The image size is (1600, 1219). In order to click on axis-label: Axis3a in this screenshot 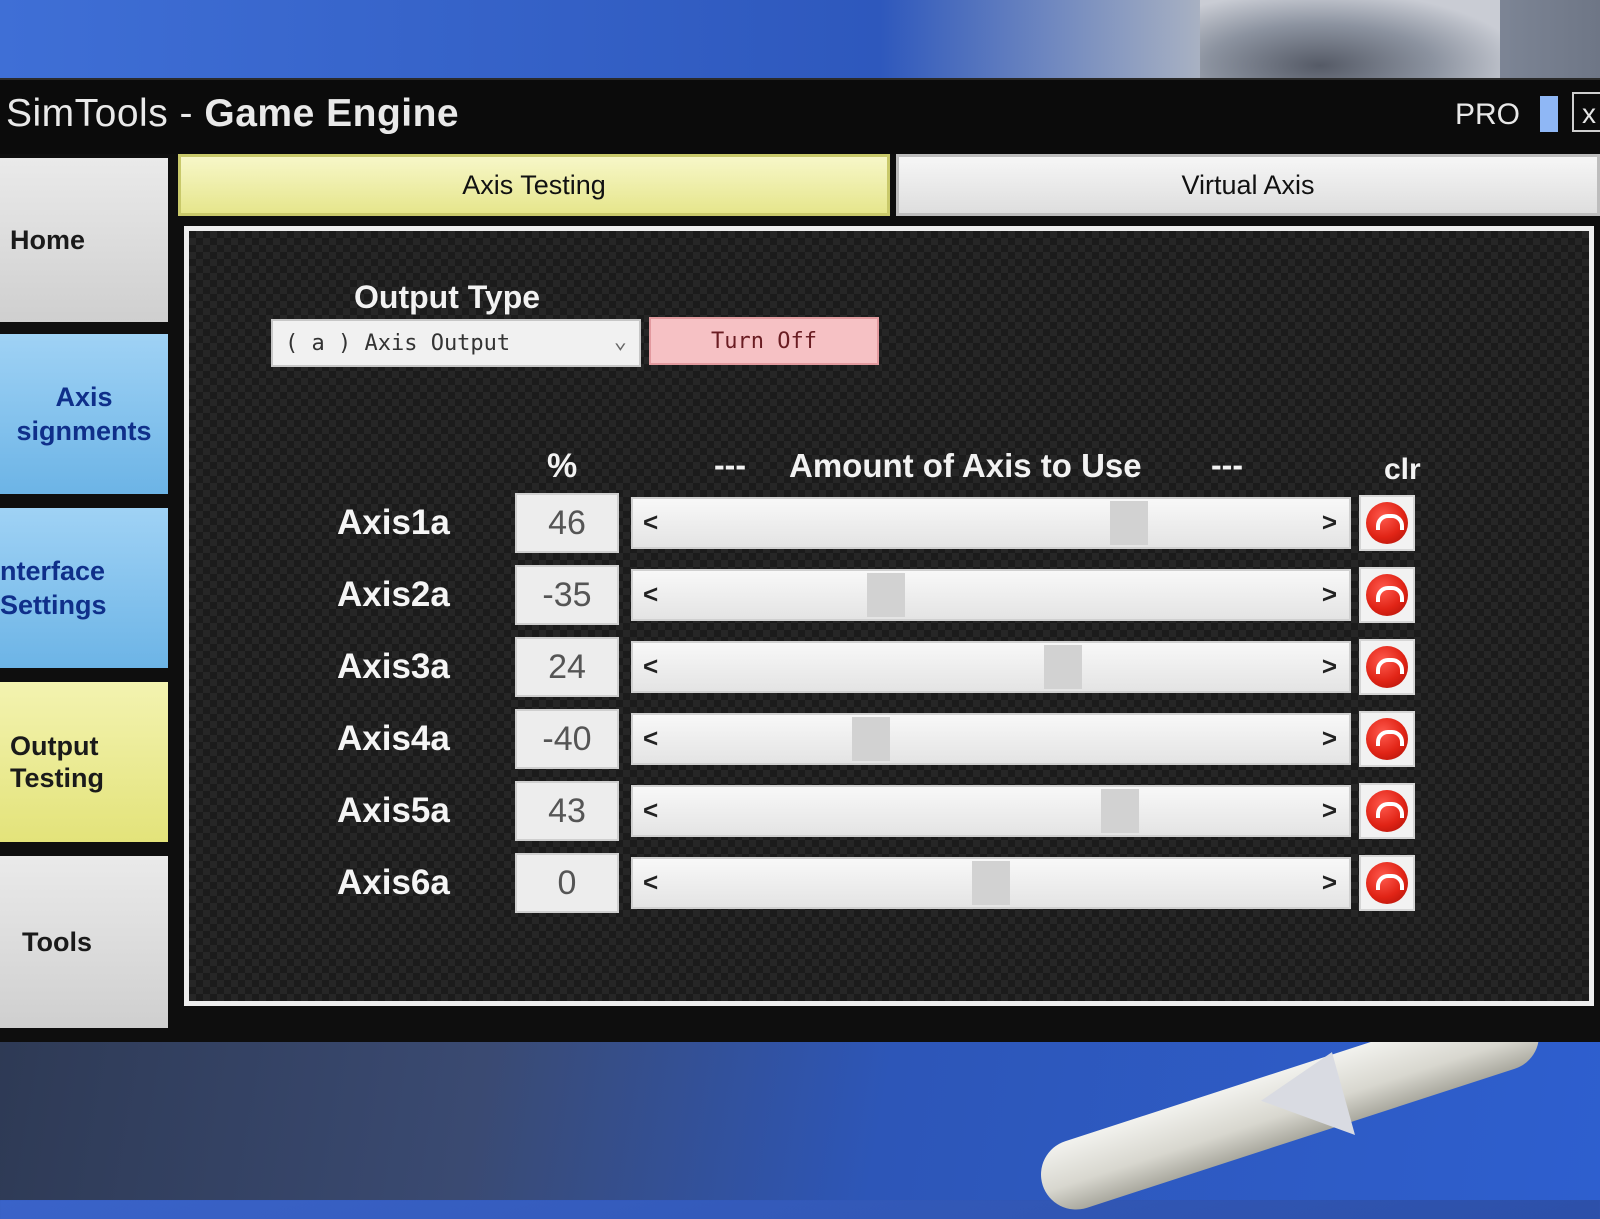, I will do `click(393, 666)`.